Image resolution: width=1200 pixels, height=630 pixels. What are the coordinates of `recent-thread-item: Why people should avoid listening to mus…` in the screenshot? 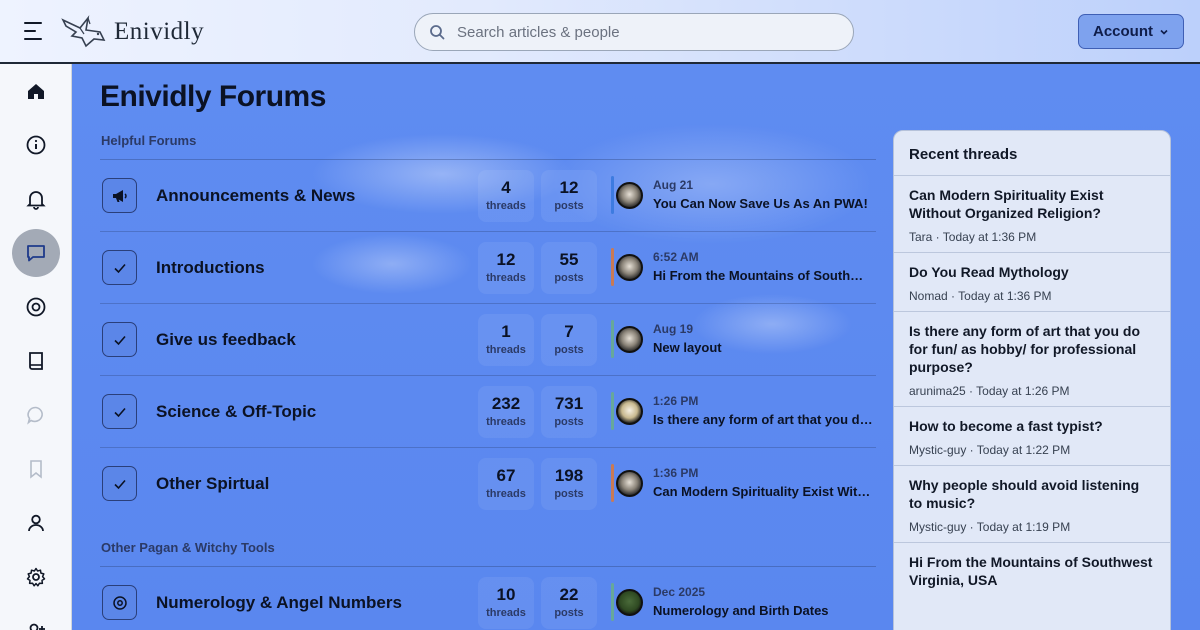 It's located at (1032, 504).